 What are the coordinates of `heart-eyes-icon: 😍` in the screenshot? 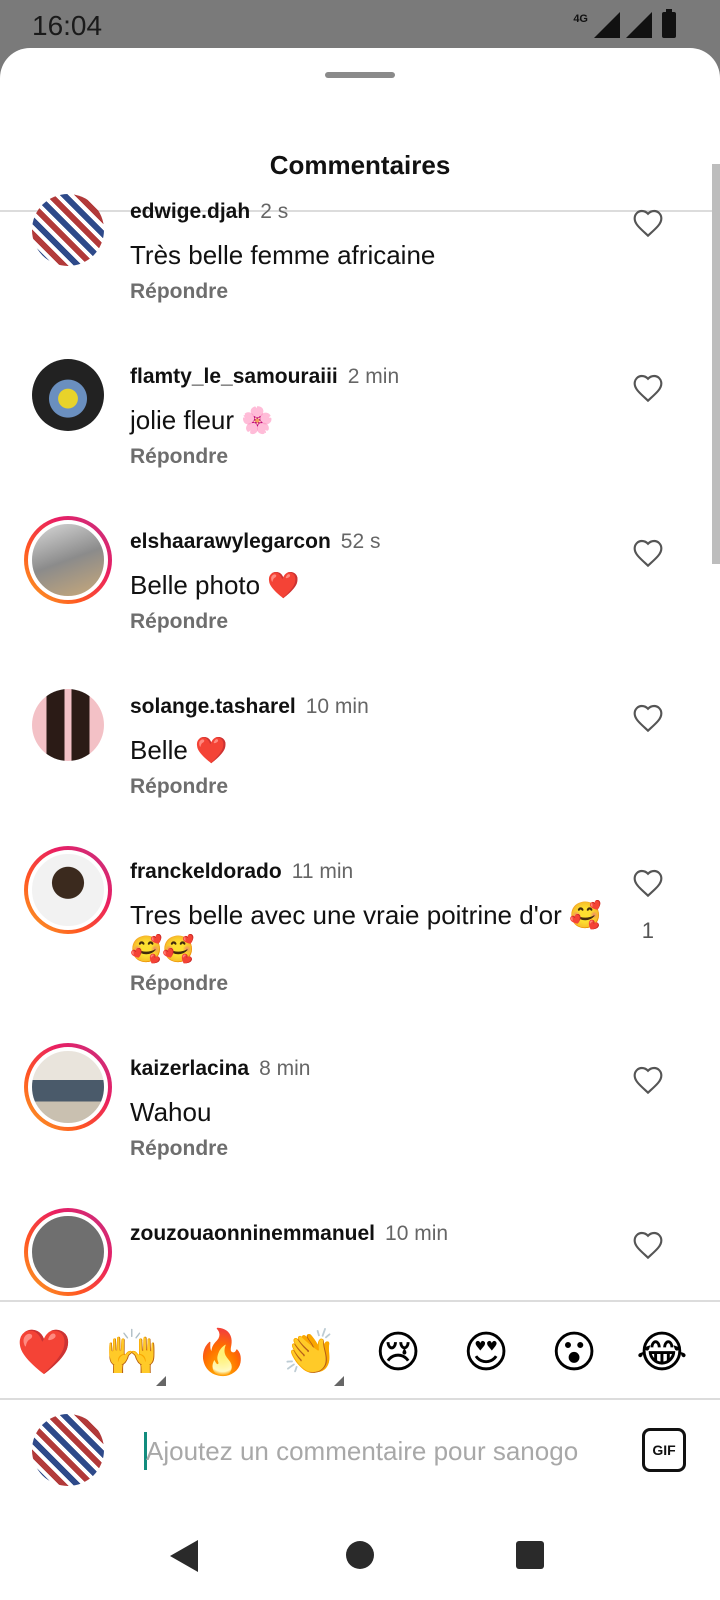 It's located at (486, 1352).